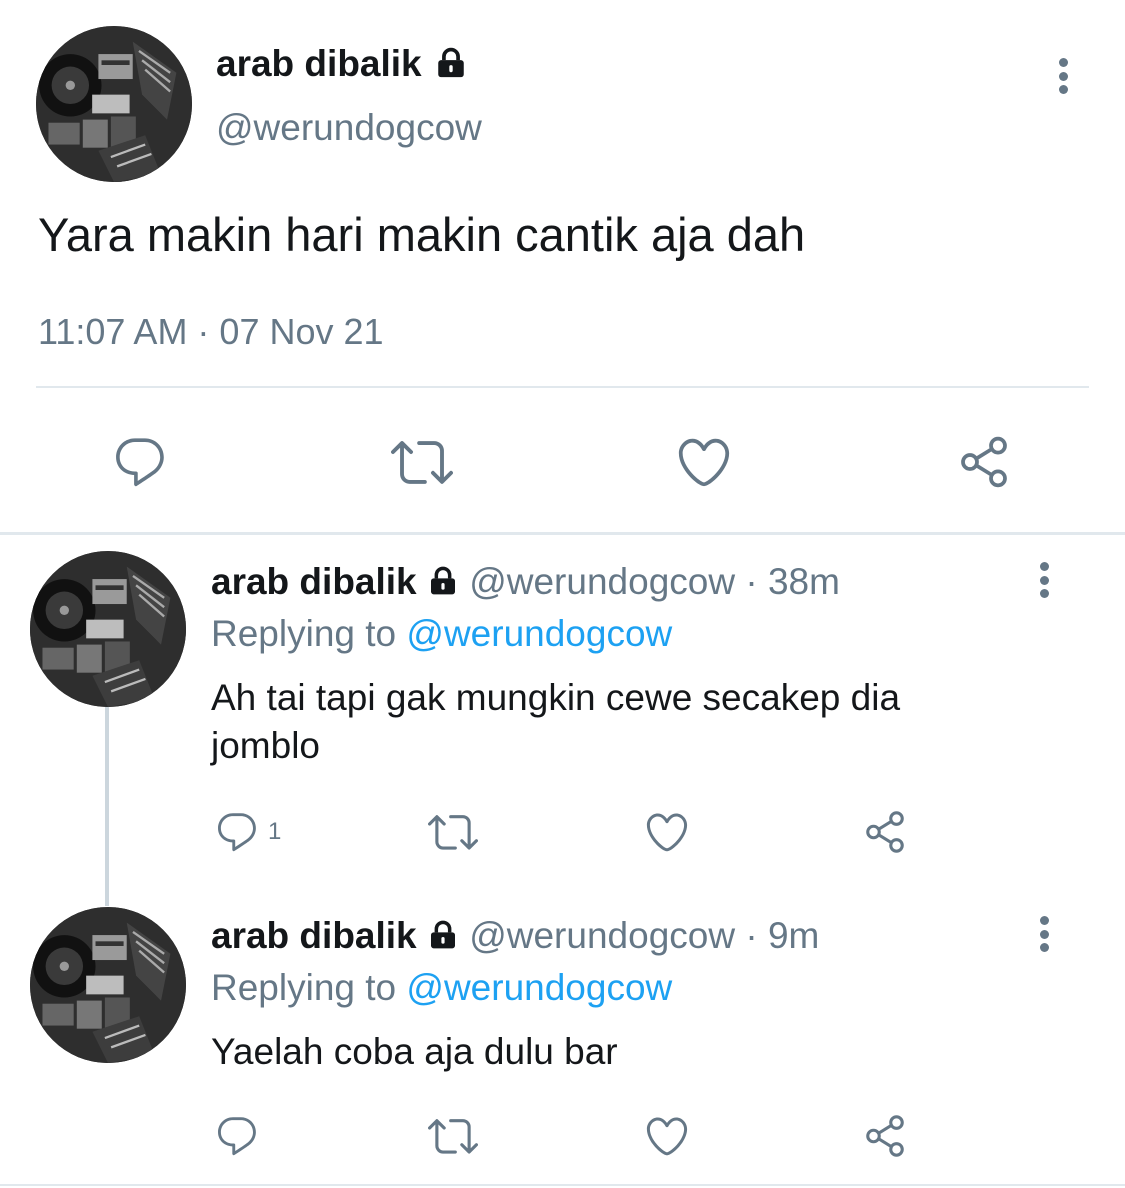 The width and height of the screenshot is (1125, 1188). What do you see at coordinates (211, 332) in the screenshot?
I see `timestamp: 11:07 AM · 07 Nov 21` at bounding box center [211, 332].